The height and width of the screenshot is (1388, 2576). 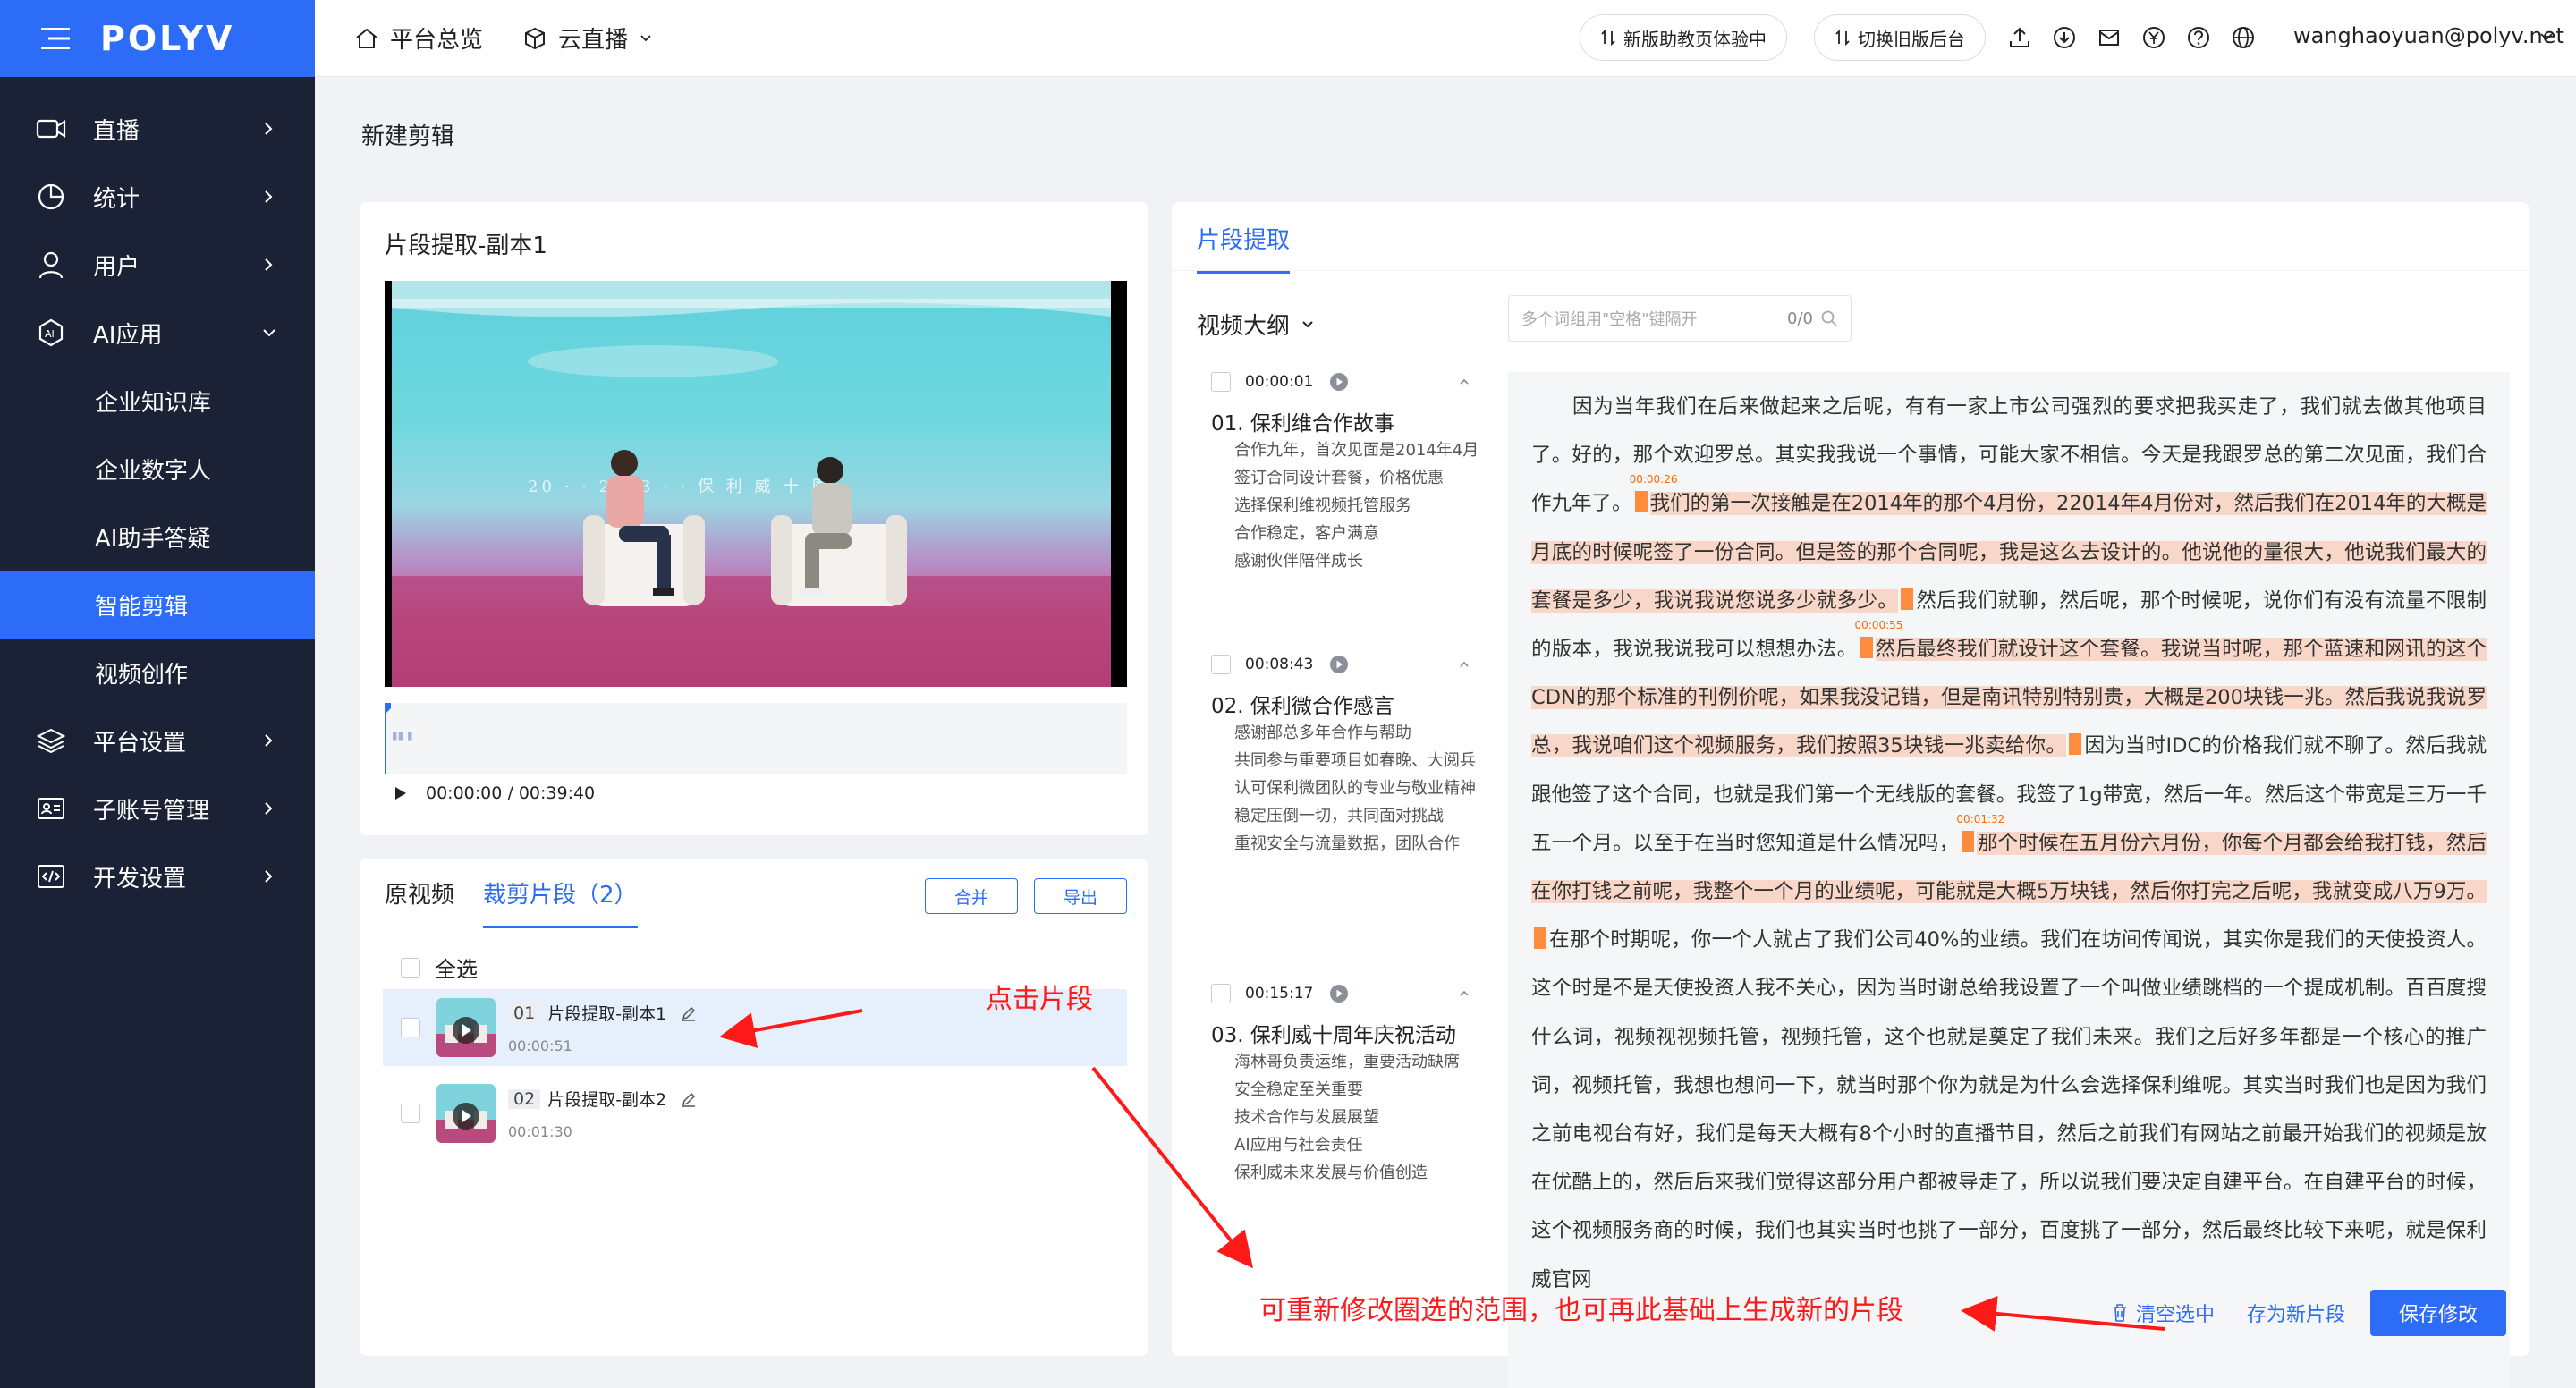 What do you see at coordinates (51, 129) in the screenshot?
I see `video-camera-icon` at bounding box center [51, 129].